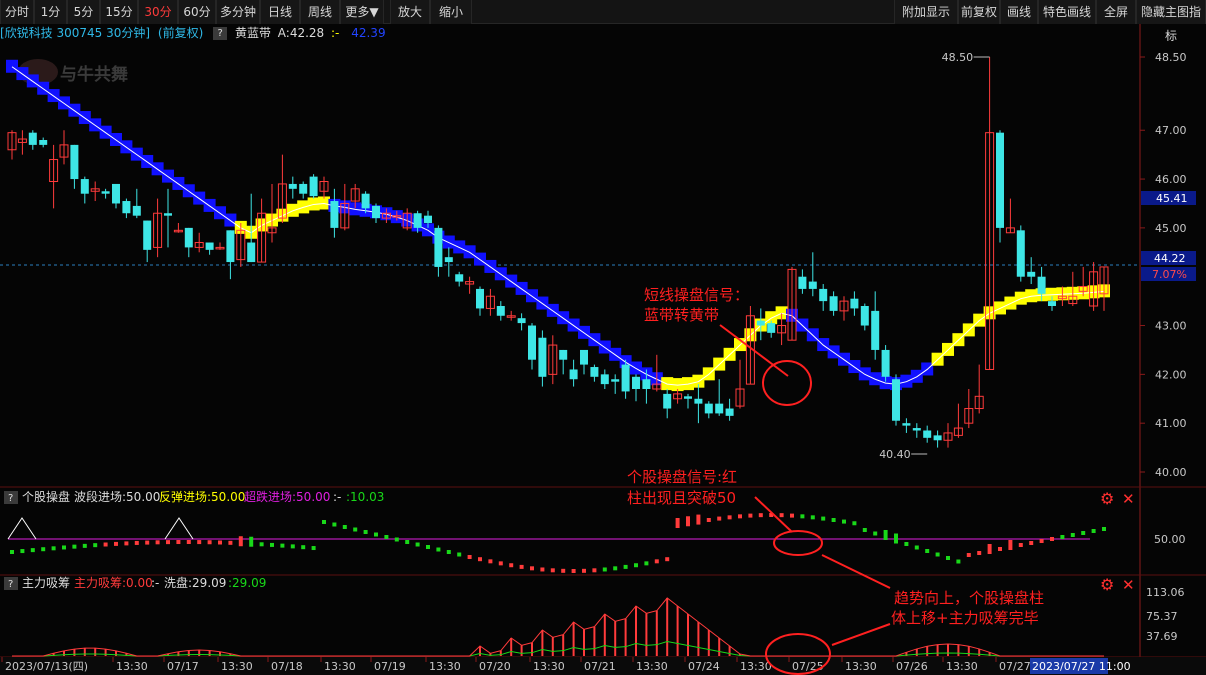 This screenshot has width=1206, height=675. I want to click on annotation-main-line1: 短线操盘信号：, so click(696, 295).